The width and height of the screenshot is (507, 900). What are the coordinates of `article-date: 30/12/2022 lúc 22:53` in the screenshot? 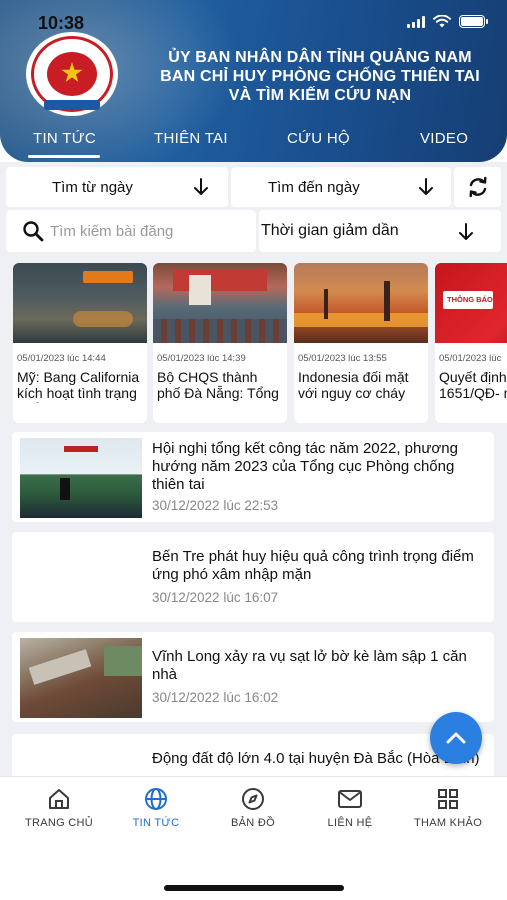 It's located at (215, 505).